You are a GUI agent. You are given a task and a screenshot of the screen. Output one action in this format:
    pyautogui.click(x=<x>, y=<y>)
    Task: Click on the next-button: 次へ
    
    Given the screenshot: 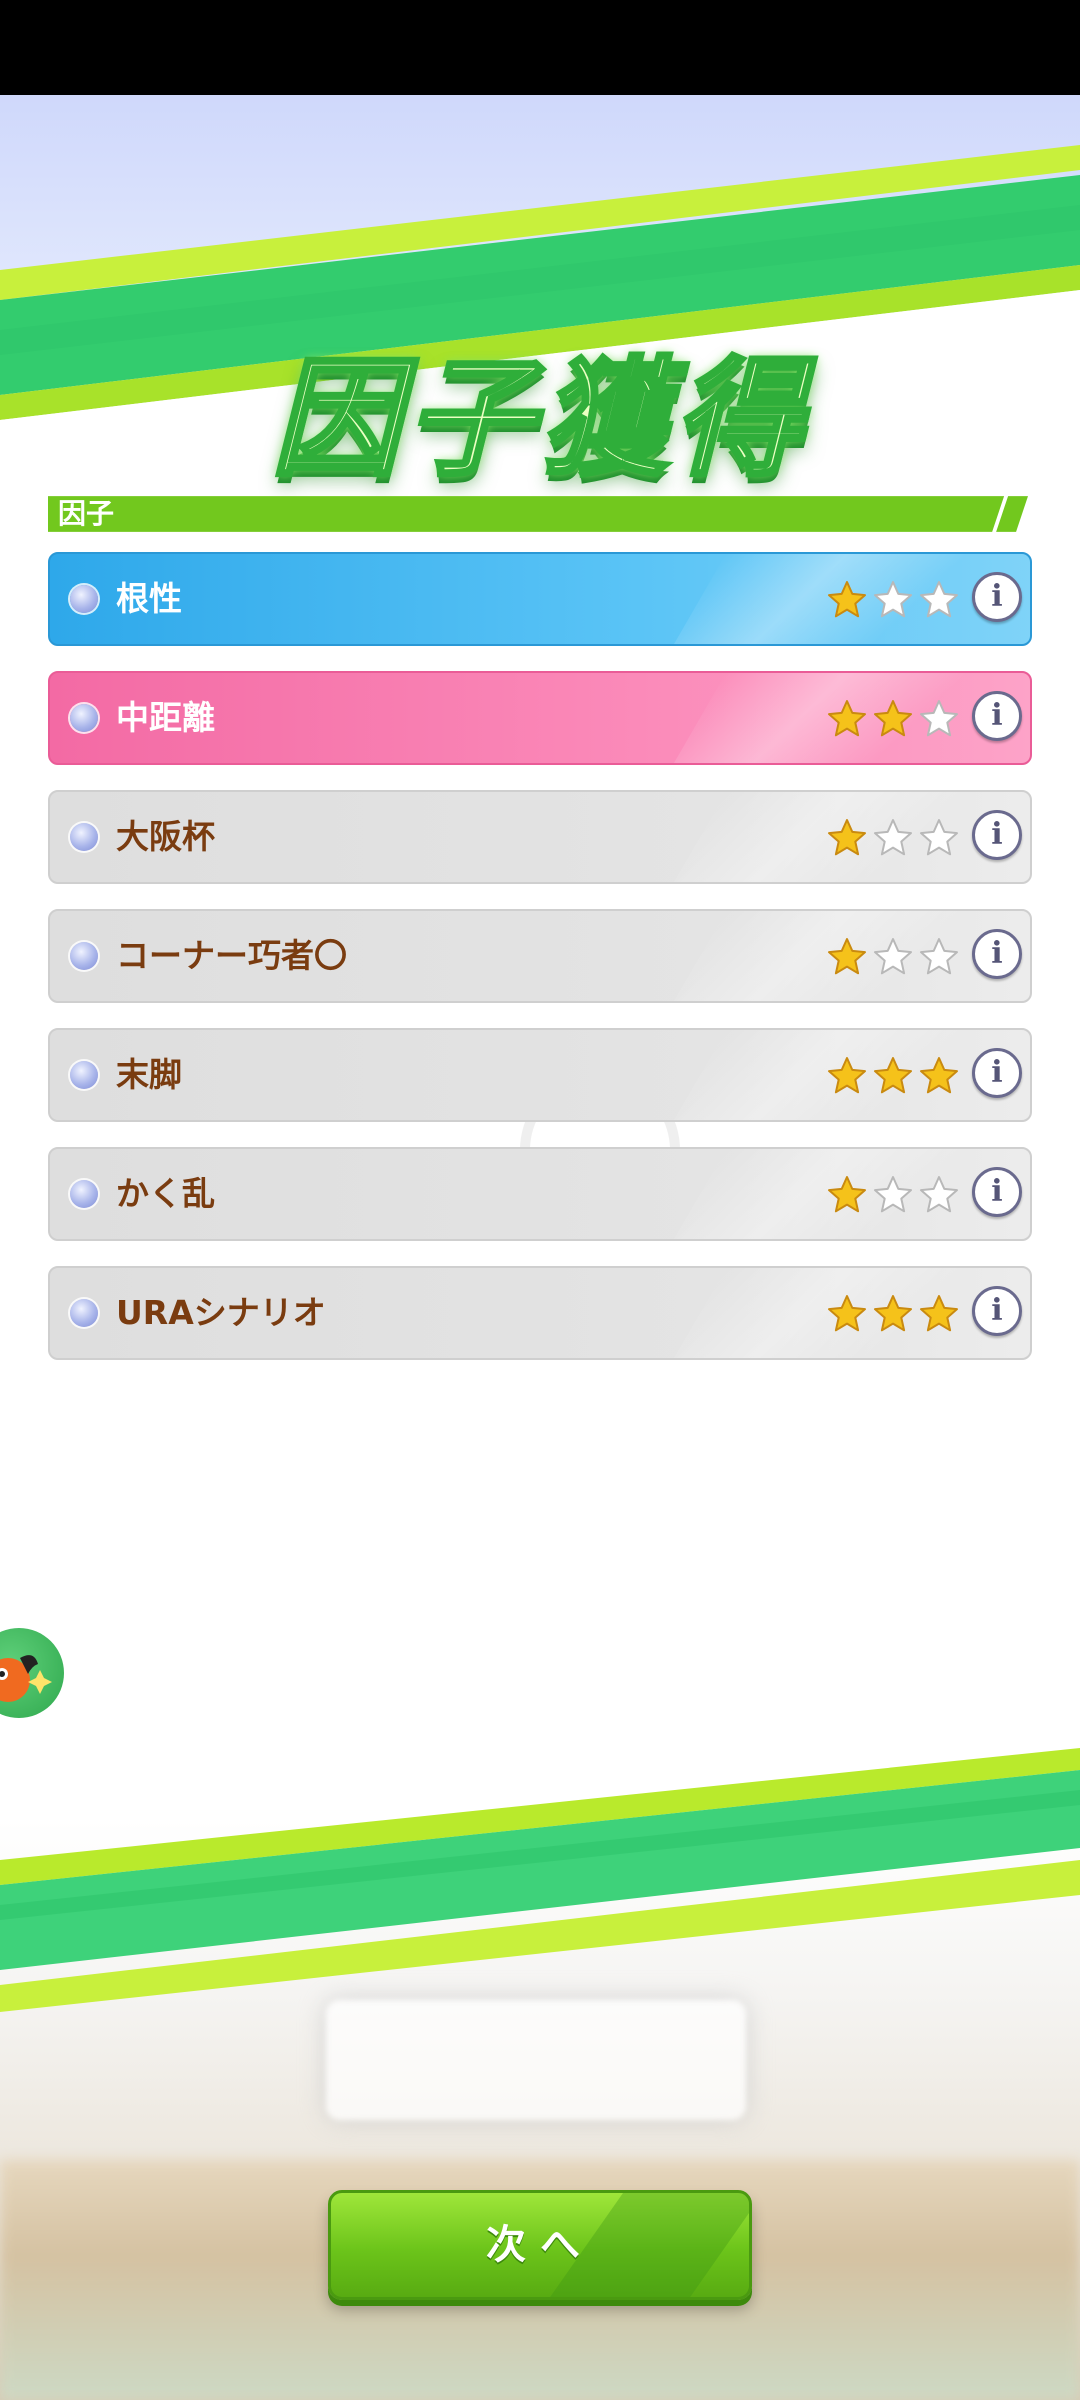 What is the action you would take?
    pyautogui.click(x=540, y=2245)
    